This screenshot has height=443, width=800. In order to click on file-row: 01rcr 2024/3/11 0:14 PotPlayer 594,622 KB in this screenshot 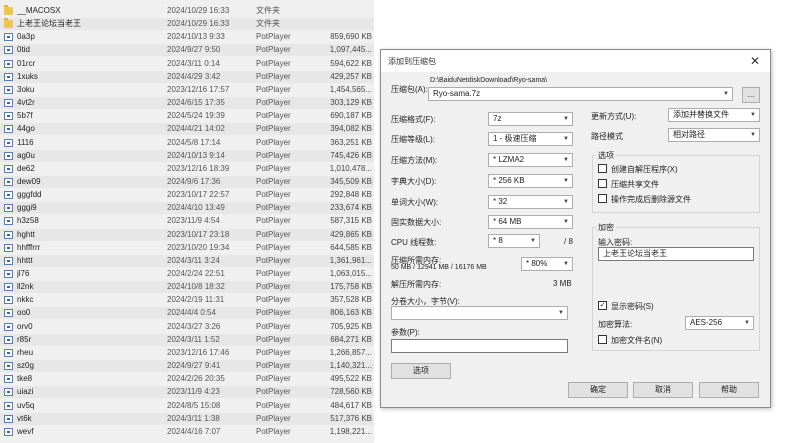, I will do `click(187, 64)`.